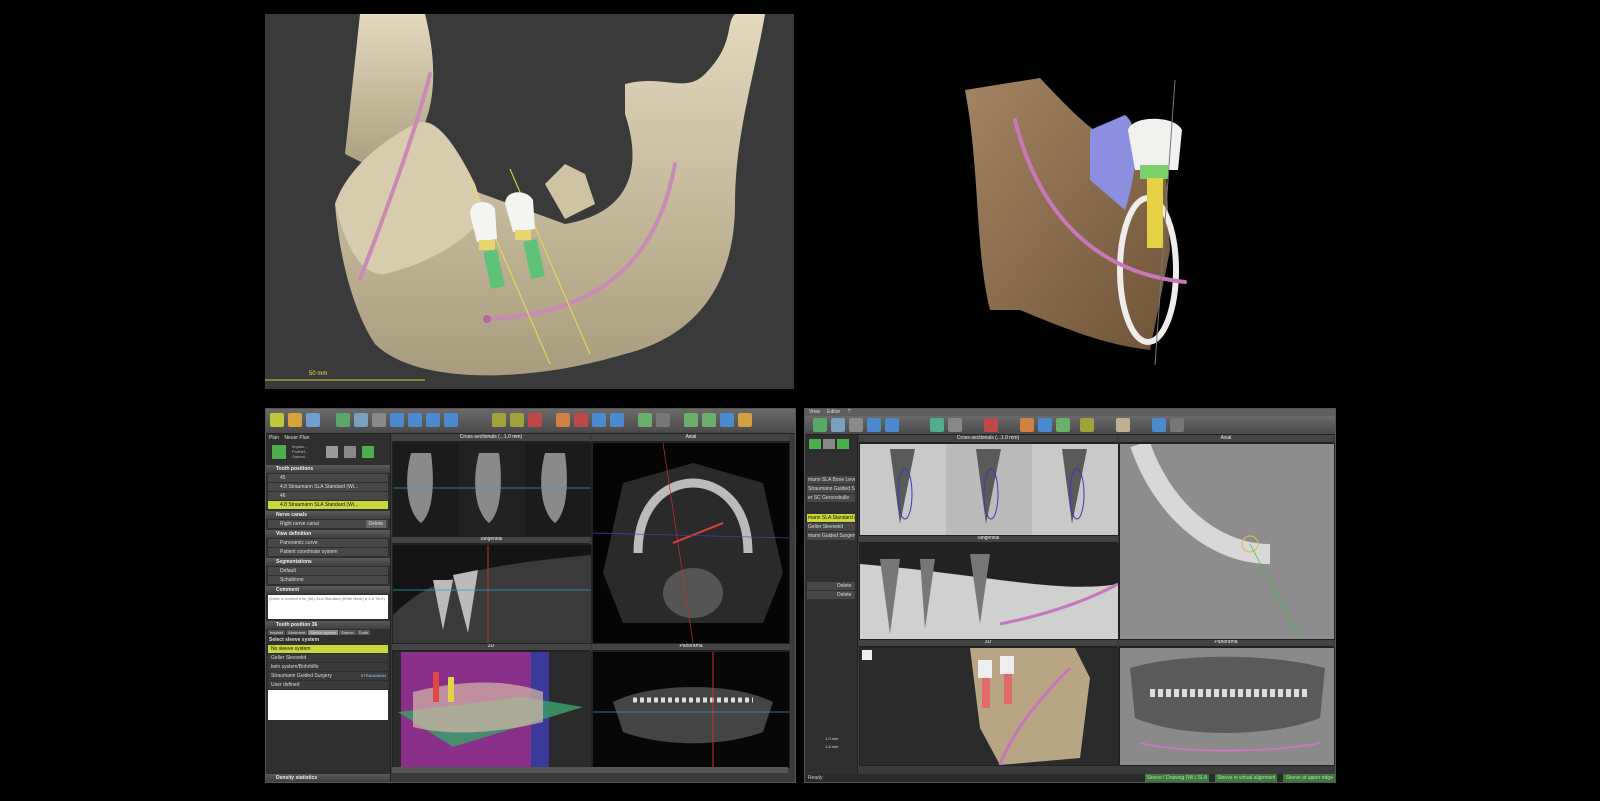 This screenshot has height=801, width=1600. Describe the element at coordinates (989, 706) in the screenshot. I see `right-3d-view` at that location.